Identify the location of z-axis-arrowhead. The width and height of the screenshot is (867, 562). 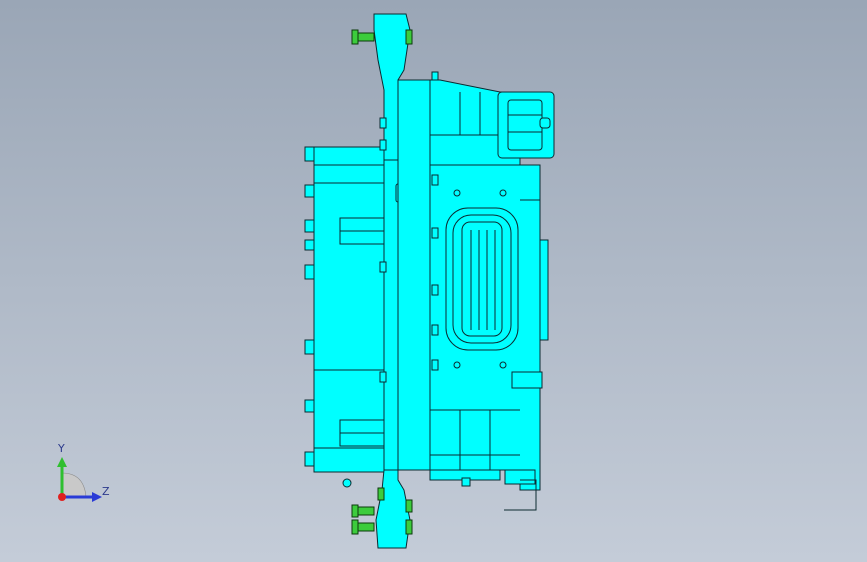
(97, 497).